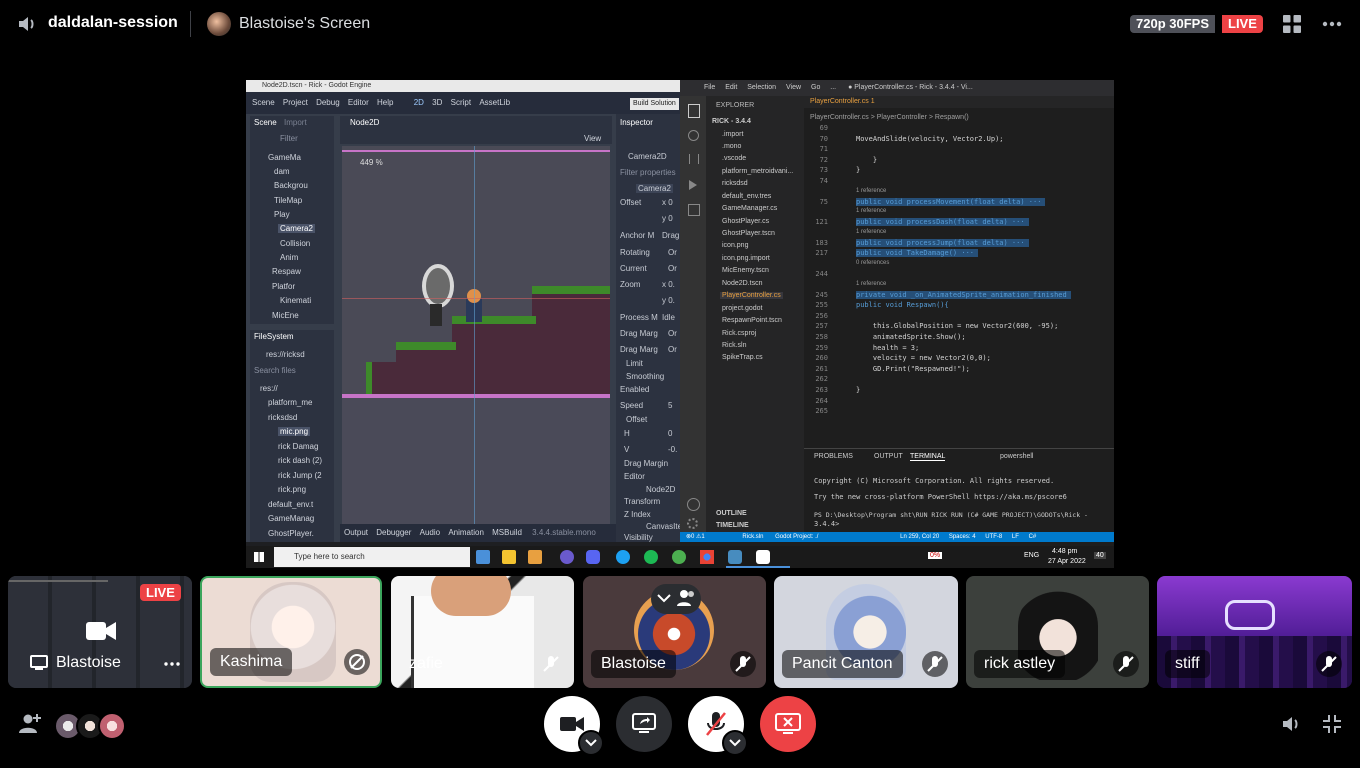 The image size is (1360, 768). I want to click on grid-layout-icon, so click(1292, 24).